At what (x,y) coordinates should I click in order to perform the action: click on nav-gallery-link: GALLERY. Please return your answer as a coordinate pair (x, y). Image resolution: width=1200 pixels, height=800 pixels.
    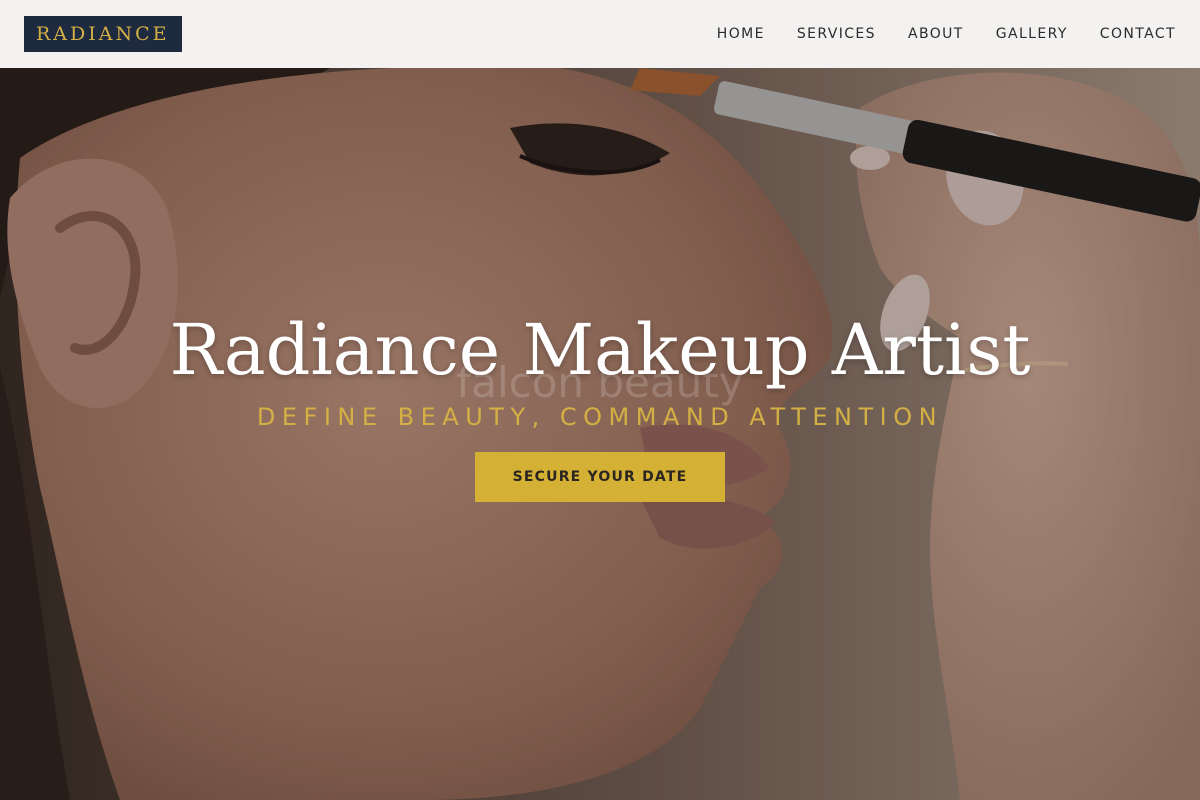
    Looking at the image, I should click on (1032, 34).